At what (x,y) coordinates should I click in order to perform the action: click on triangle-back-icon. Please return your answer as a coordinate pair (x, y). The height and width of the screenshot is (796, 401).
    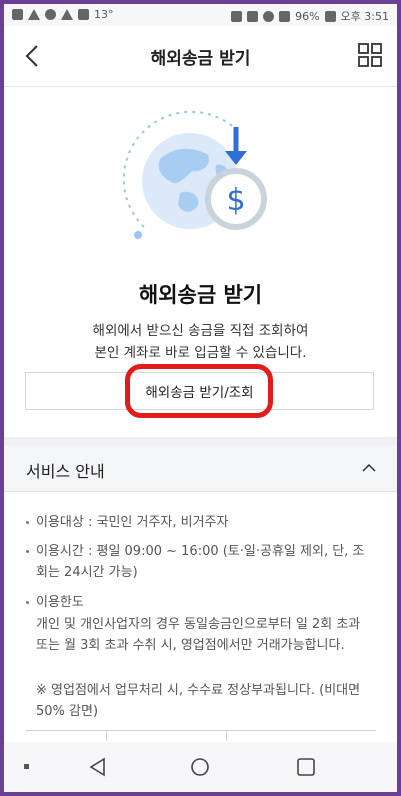
    Looking at the image, I should click on (97, 767).